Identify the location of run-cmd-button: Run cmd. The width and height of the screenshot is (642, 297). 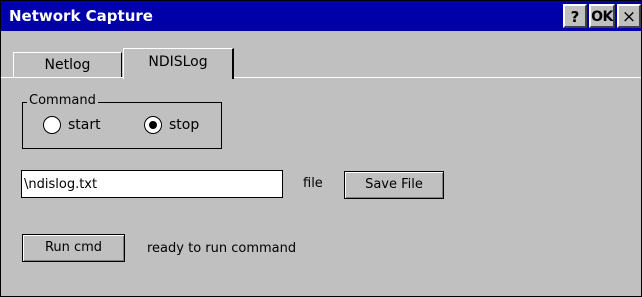
(73, 248).